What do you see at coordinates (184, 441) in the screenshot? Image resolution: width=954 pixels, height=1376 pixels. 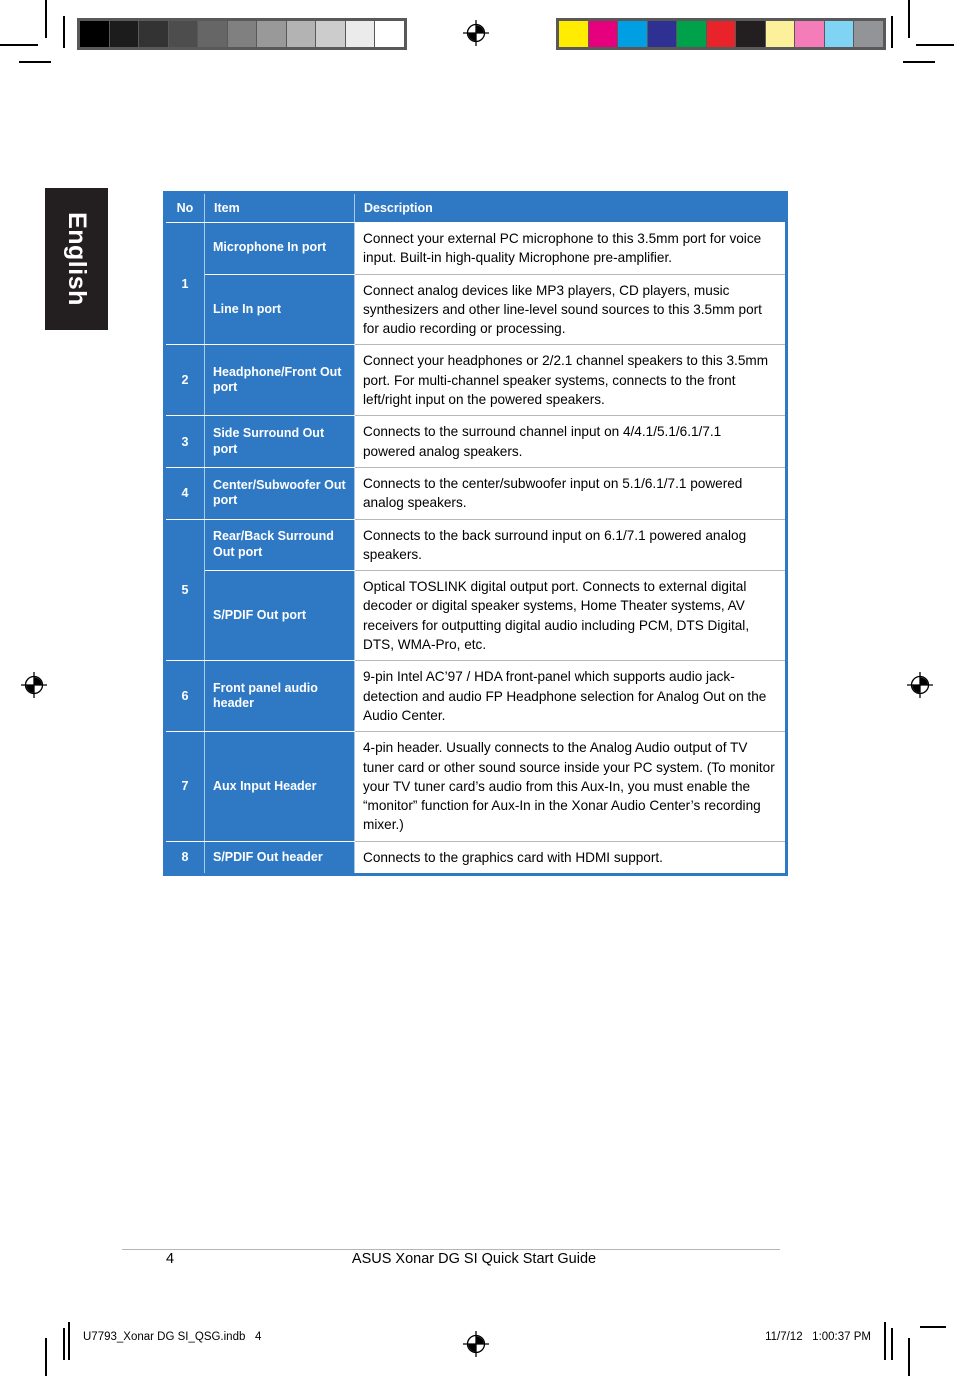 I see `cell-row-number: 3` at bounding box center [184, 441].